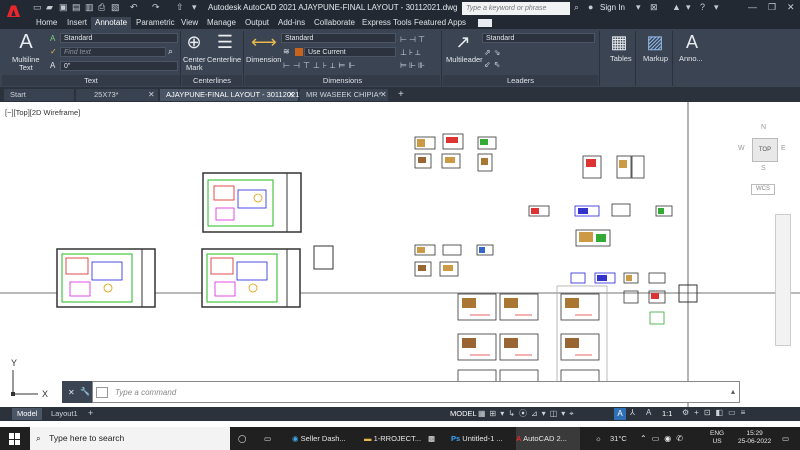 The height and width of the screenshot is (450, 800). I want to click on viewcube-east: E, so click(783, 148).